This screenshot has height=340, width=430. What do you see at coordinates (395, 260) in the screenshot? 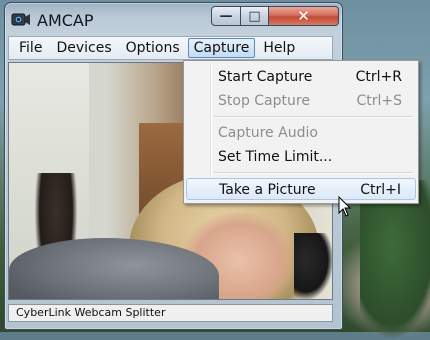
I see `desktop-tree` at bounding box center [395, 260].